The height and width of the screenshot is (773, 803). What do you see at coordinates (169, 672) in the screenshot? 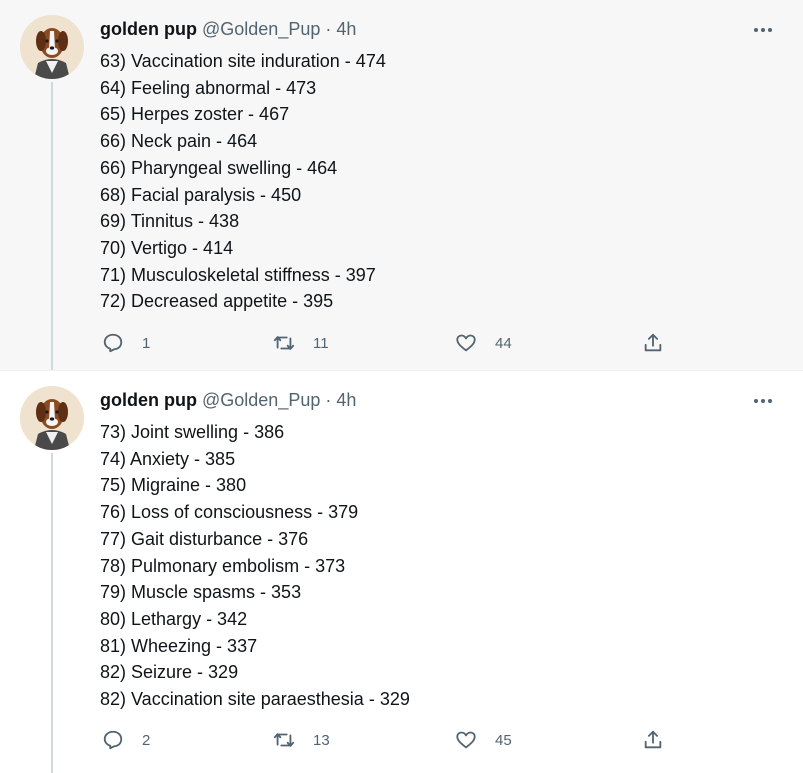
I see `list-item: 82) Seizure - 329` at bounding box center [169, 672].